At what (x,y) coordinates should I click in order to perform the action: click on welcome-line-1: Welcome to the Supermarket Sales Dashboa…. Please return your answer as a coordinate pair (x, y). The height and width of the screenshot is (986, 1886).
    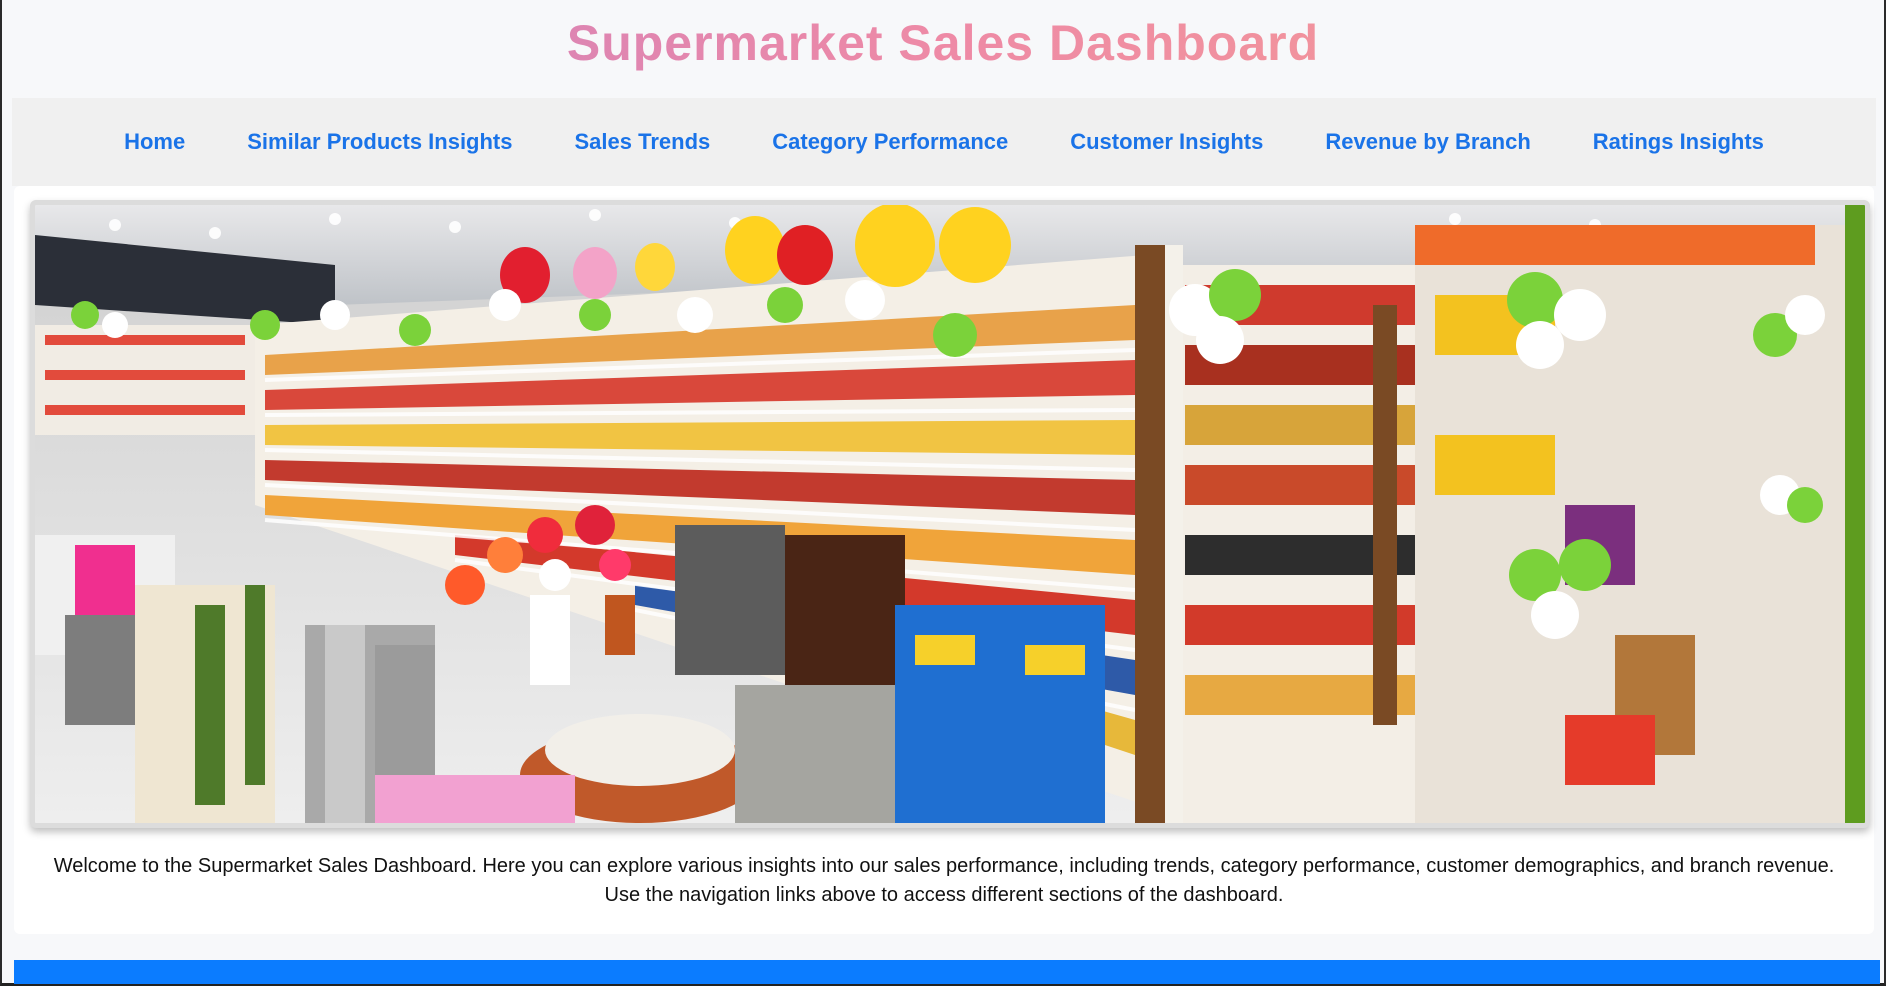
    Looking at the image, I should click on (944, 866).